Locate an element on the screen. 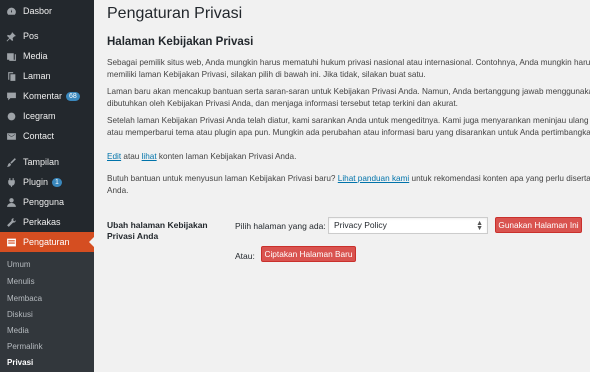 The image size is (590, 372). sidebar-item-pengaturan: Pengaturan is located at coordinates (47, 242).